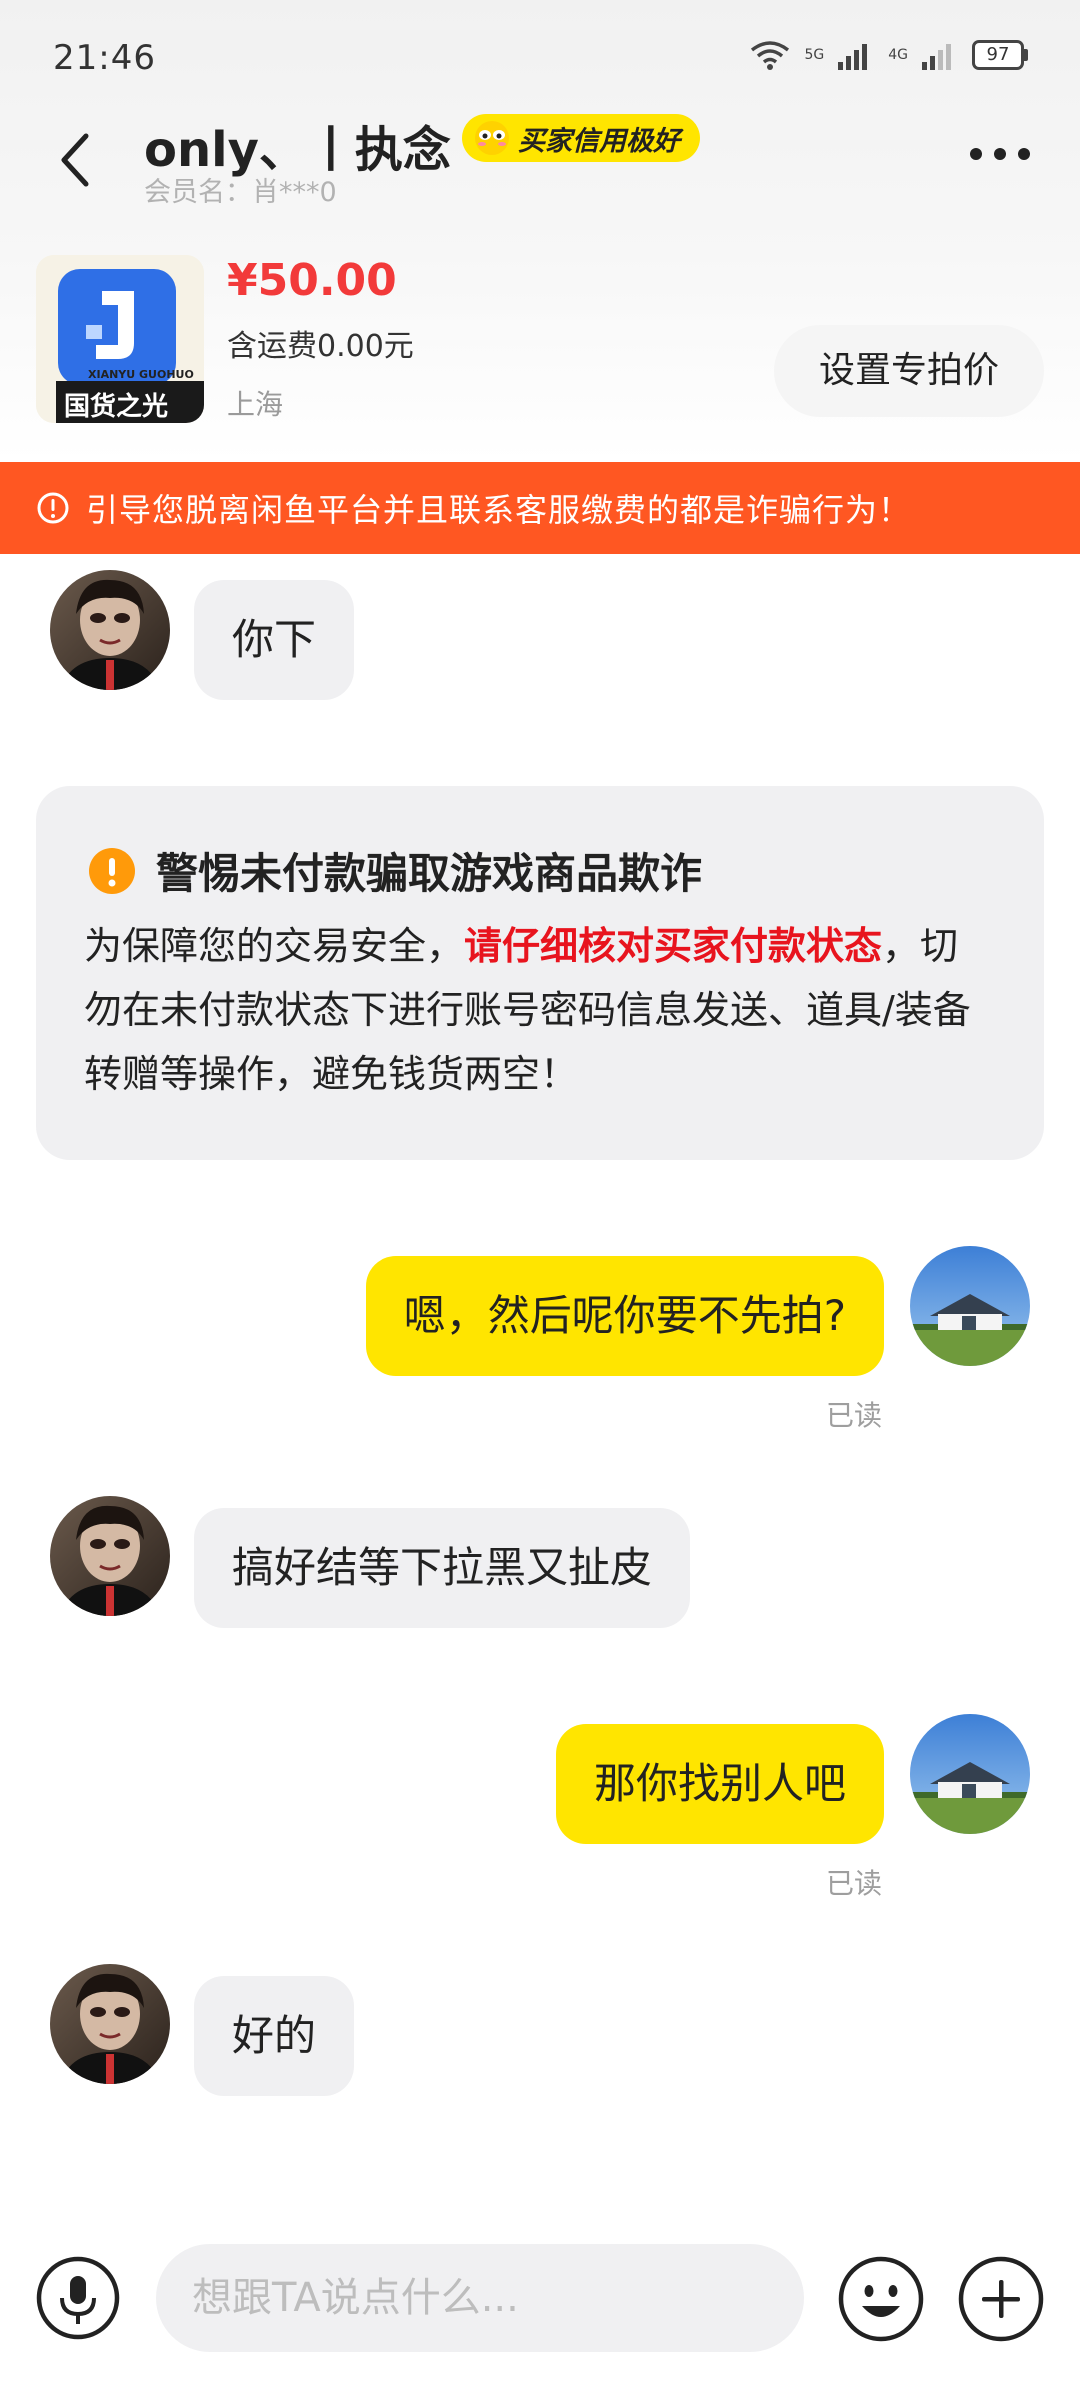  What do you see at coordinates (909, 371) in the screenshot?
I see `set-special-price-button: 设置专拍价` at bounding box center [909, 371].